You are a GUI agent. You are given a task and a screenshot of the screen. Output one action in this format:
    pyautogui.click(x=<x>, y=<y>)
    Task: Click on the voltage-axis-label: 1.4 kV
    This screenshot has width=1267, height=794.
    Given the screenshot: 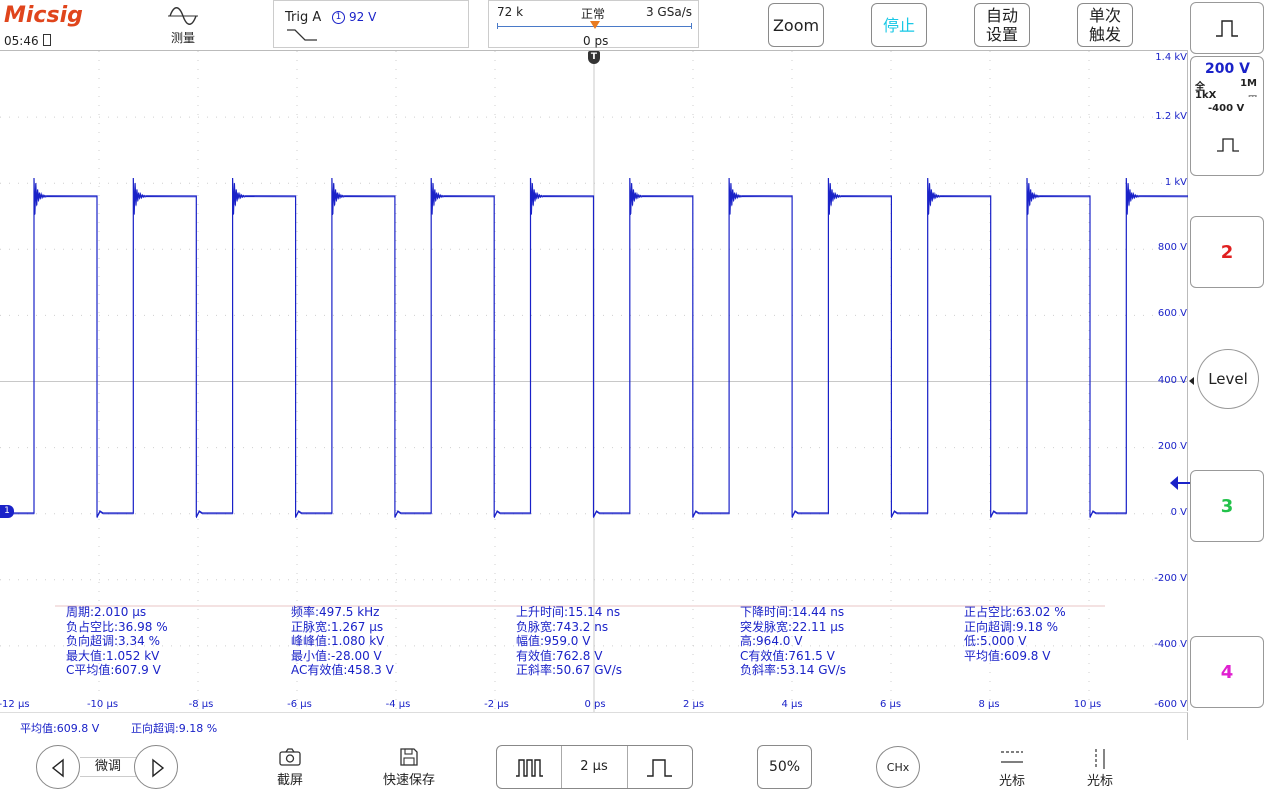 What is the action you would take?
    pyautogui.click(x=1171, y=57)
    